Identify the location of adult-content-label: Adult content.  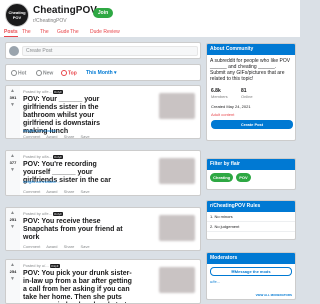
(223, 114).